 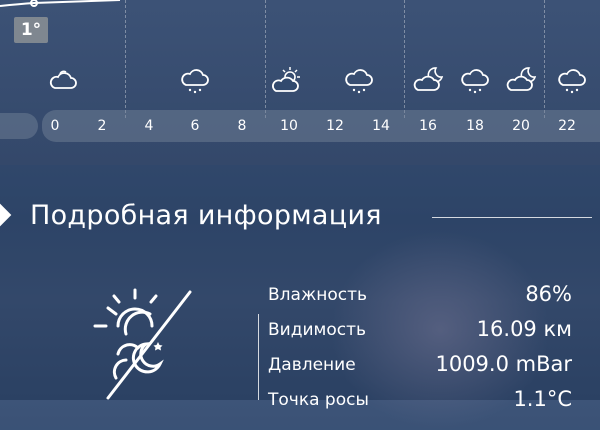 I want to click on hour-label: 0, so click(x=55, y=126).